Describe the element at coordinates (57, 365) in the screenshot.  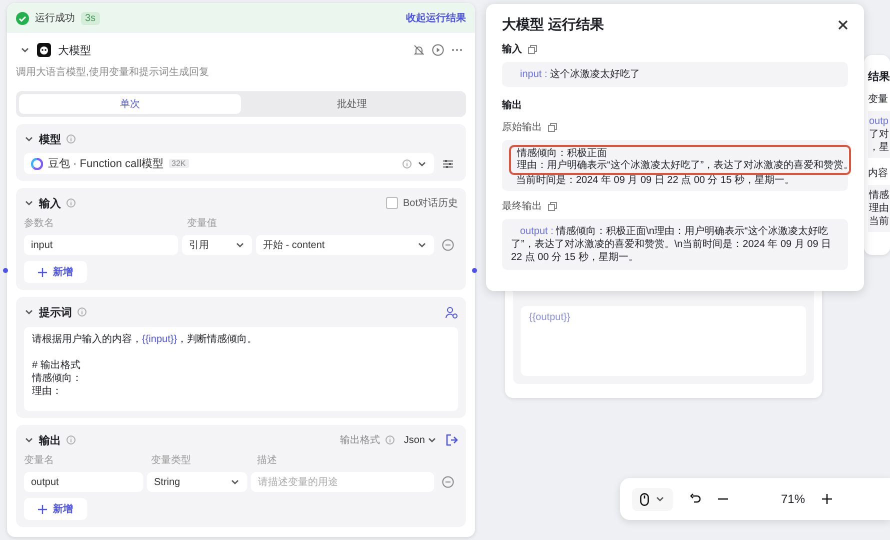
I see `prompt-line: # 输出格式` at that location.